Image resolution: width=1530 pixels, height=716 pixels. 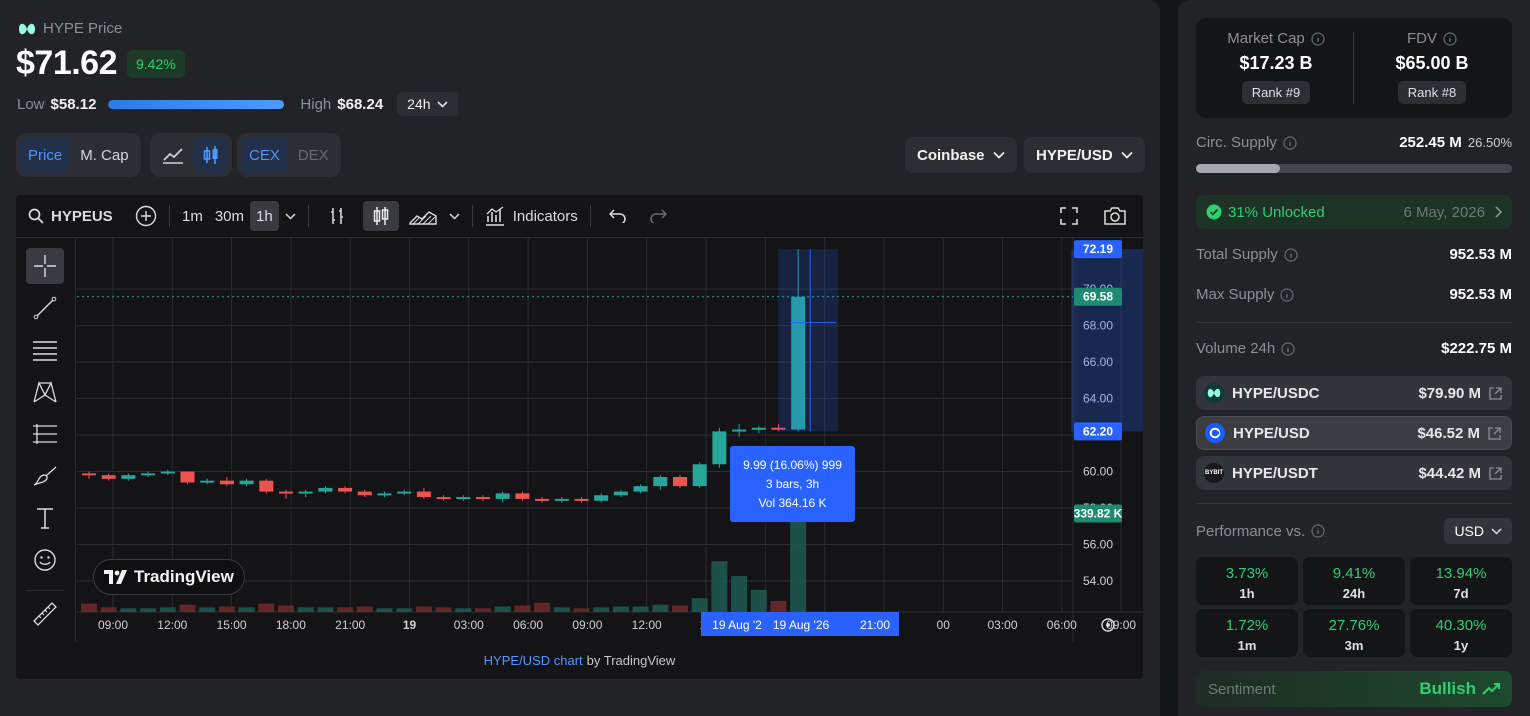 I want to click on perf-cell-3m: 27.76% 3m, so click(x=1354, y=633).